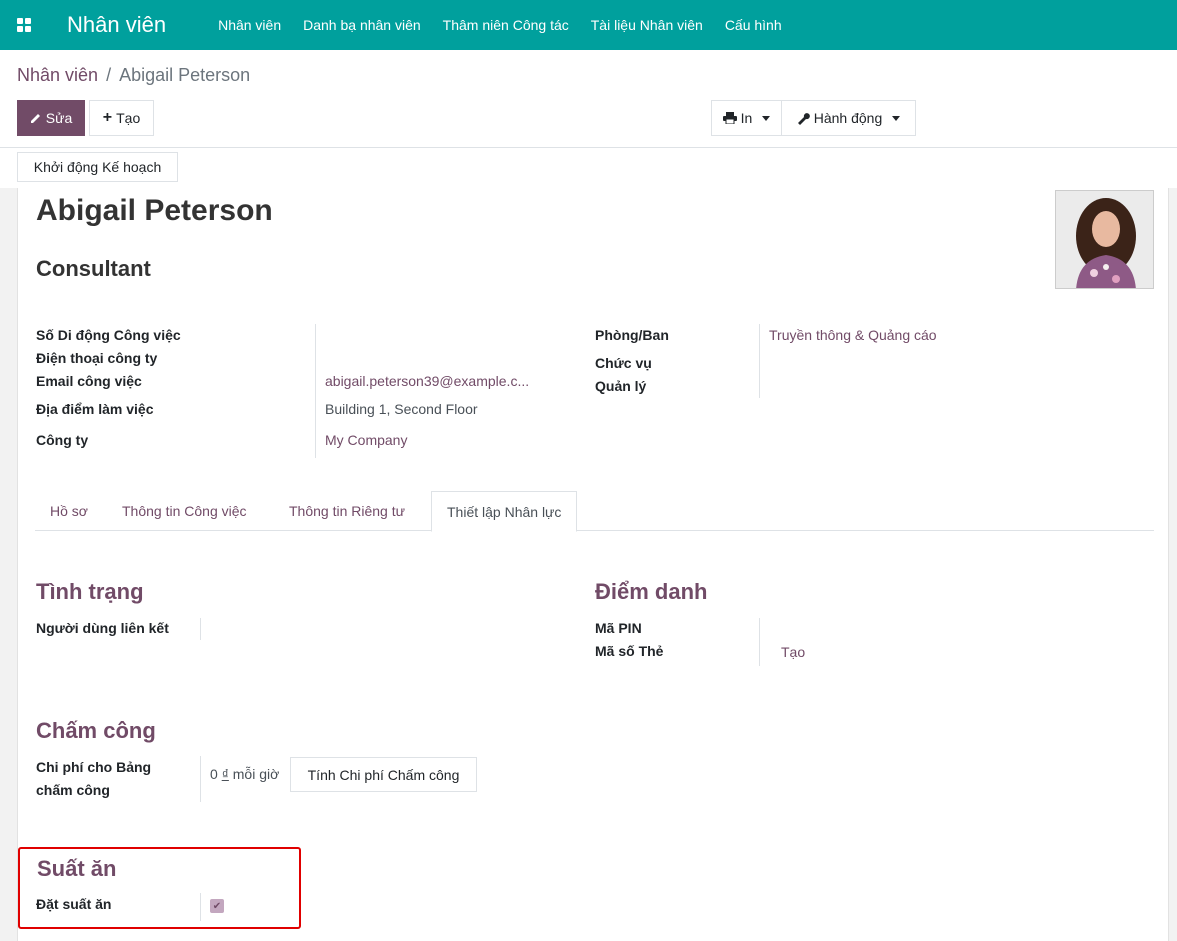 This screenshot has height=941, width=1177. What do you see at coordinates (95, 409) in the screenshot?
I see `work-location-label: Địa điểm làm việc` at bounding box center [95, 409].